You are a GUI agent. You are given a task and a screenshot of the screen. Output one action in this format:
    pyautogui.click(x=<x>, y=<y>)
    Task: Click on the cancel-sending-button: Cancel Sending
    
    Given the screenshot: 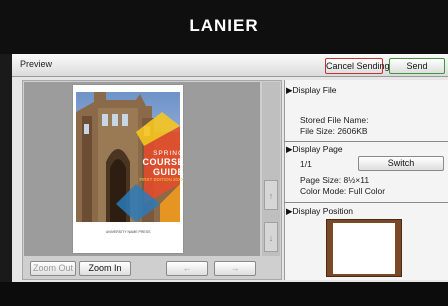 What is the action you would take?
    pyautogui.click(x=357, y=66)
    